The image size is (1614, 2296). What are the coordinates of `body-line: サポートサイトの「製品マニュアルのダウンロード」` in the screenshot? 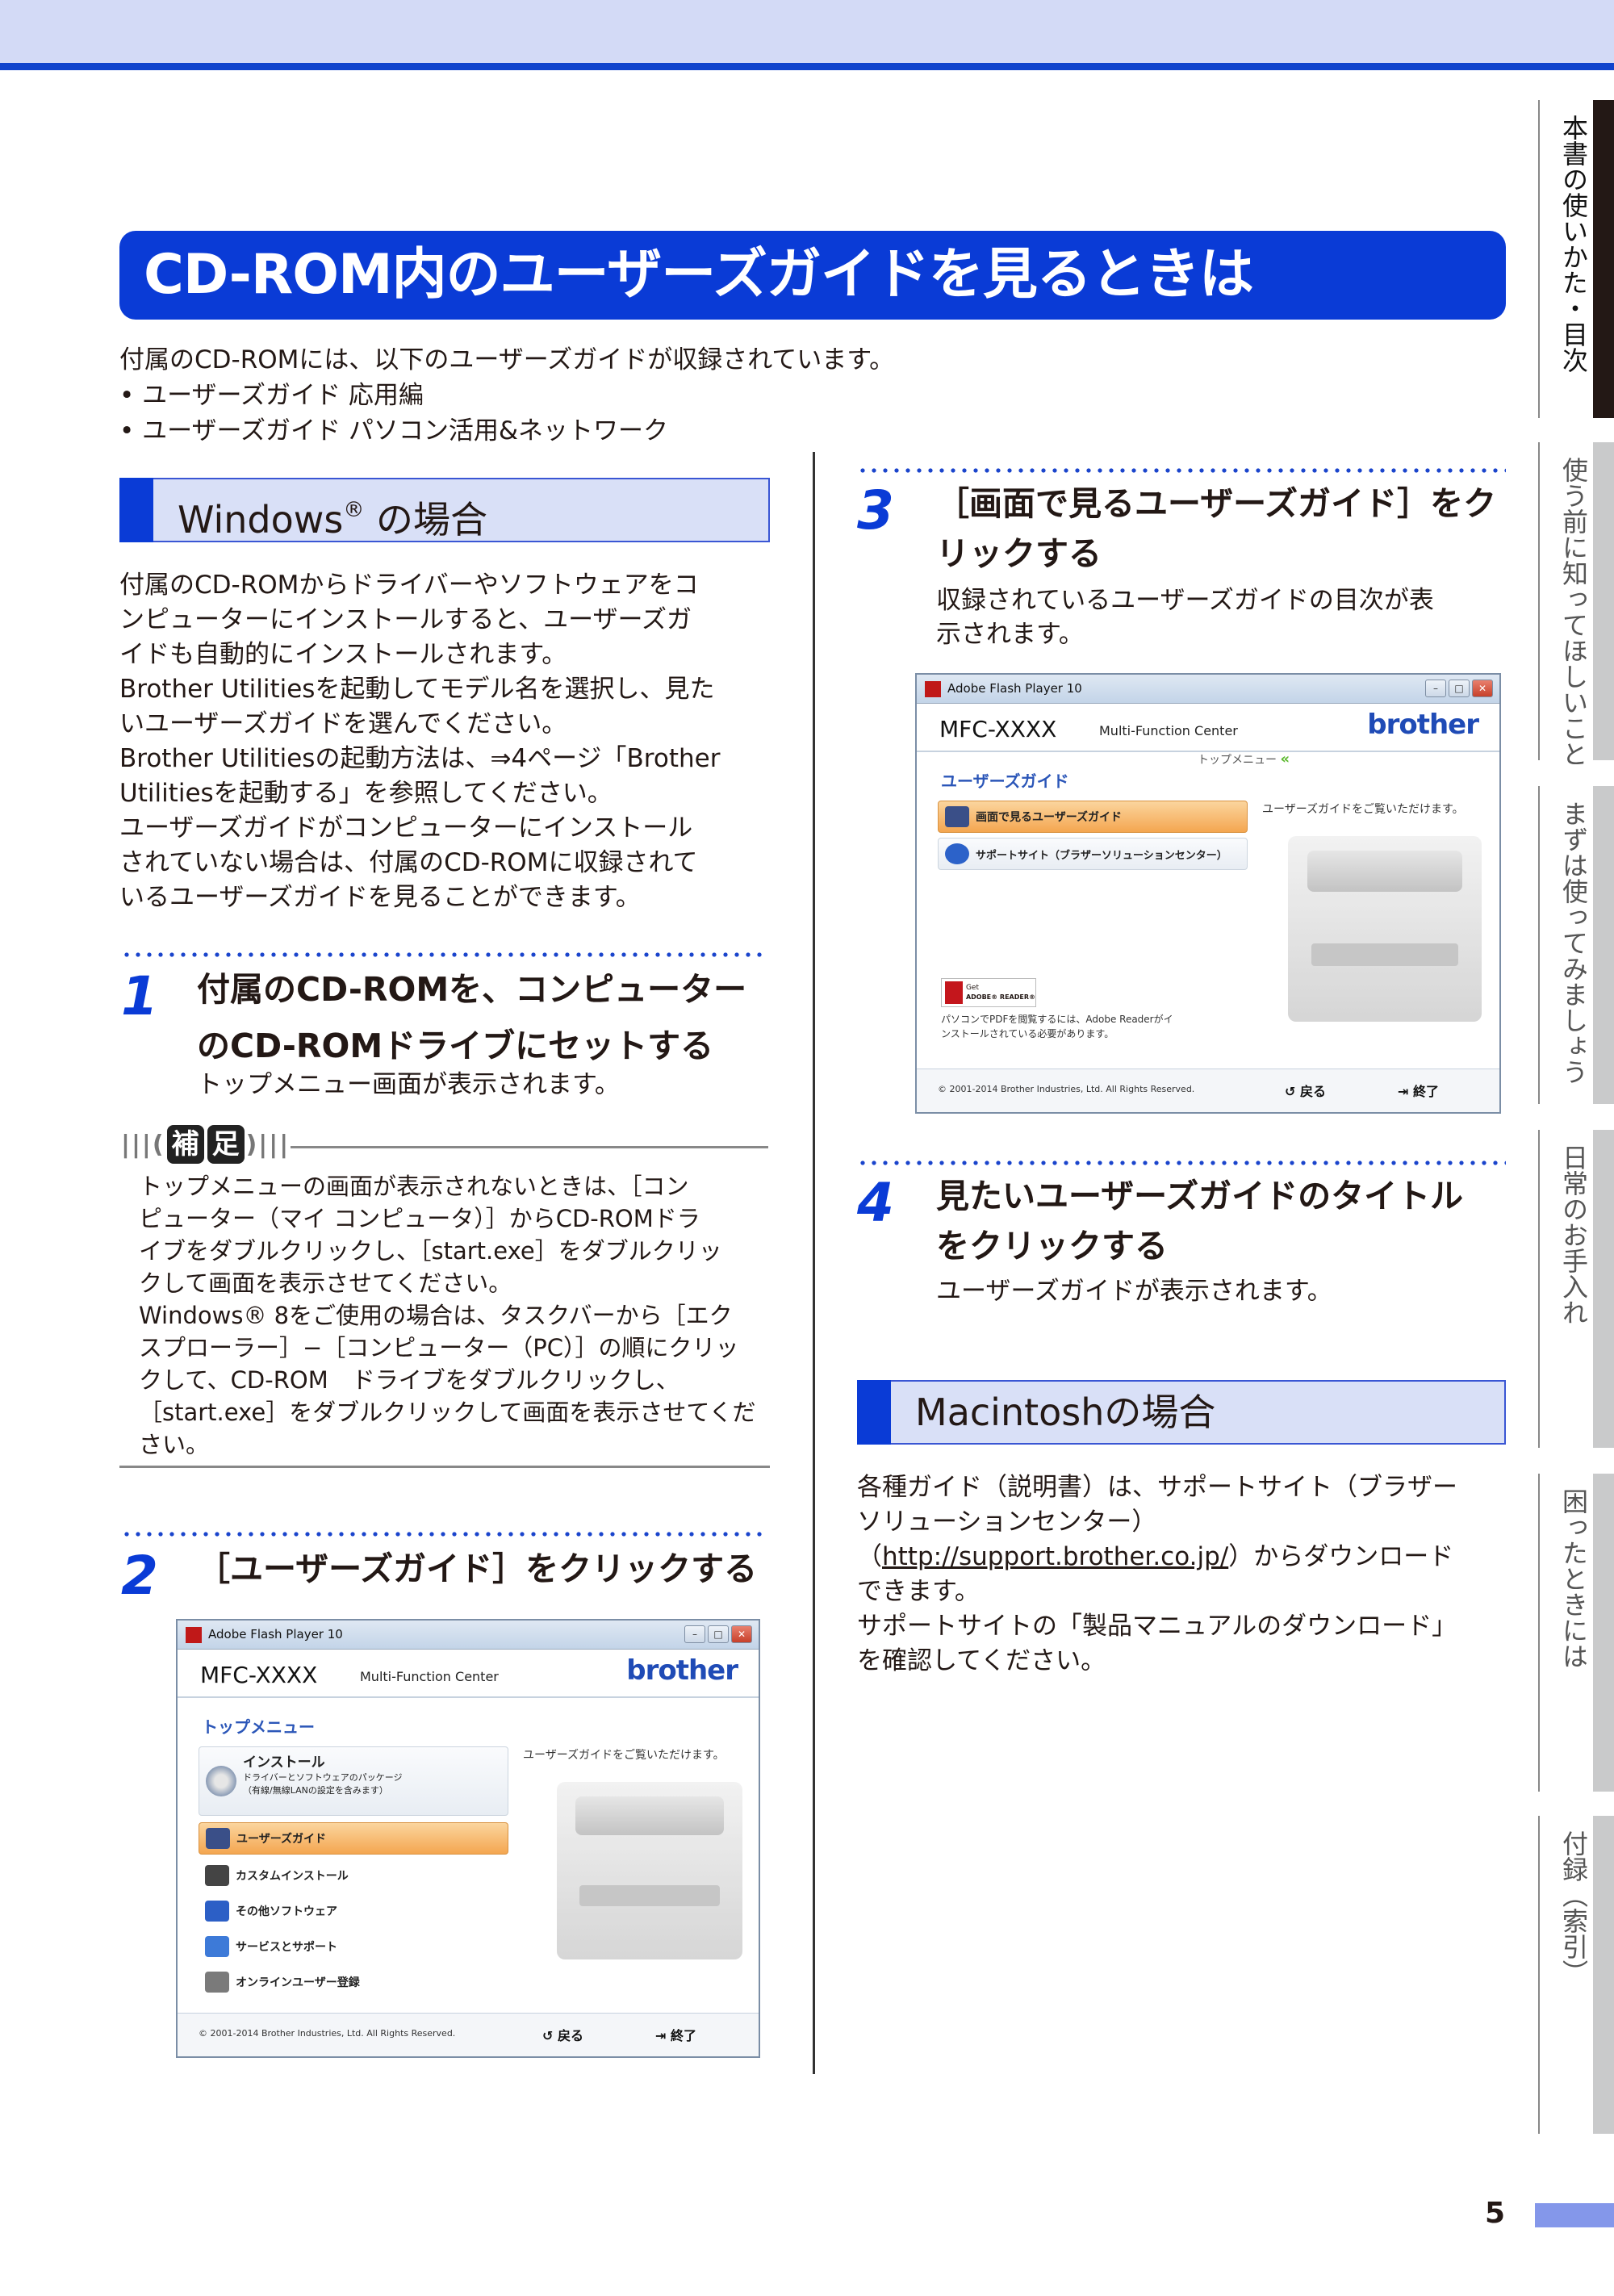 It's located at (1157, 1626).